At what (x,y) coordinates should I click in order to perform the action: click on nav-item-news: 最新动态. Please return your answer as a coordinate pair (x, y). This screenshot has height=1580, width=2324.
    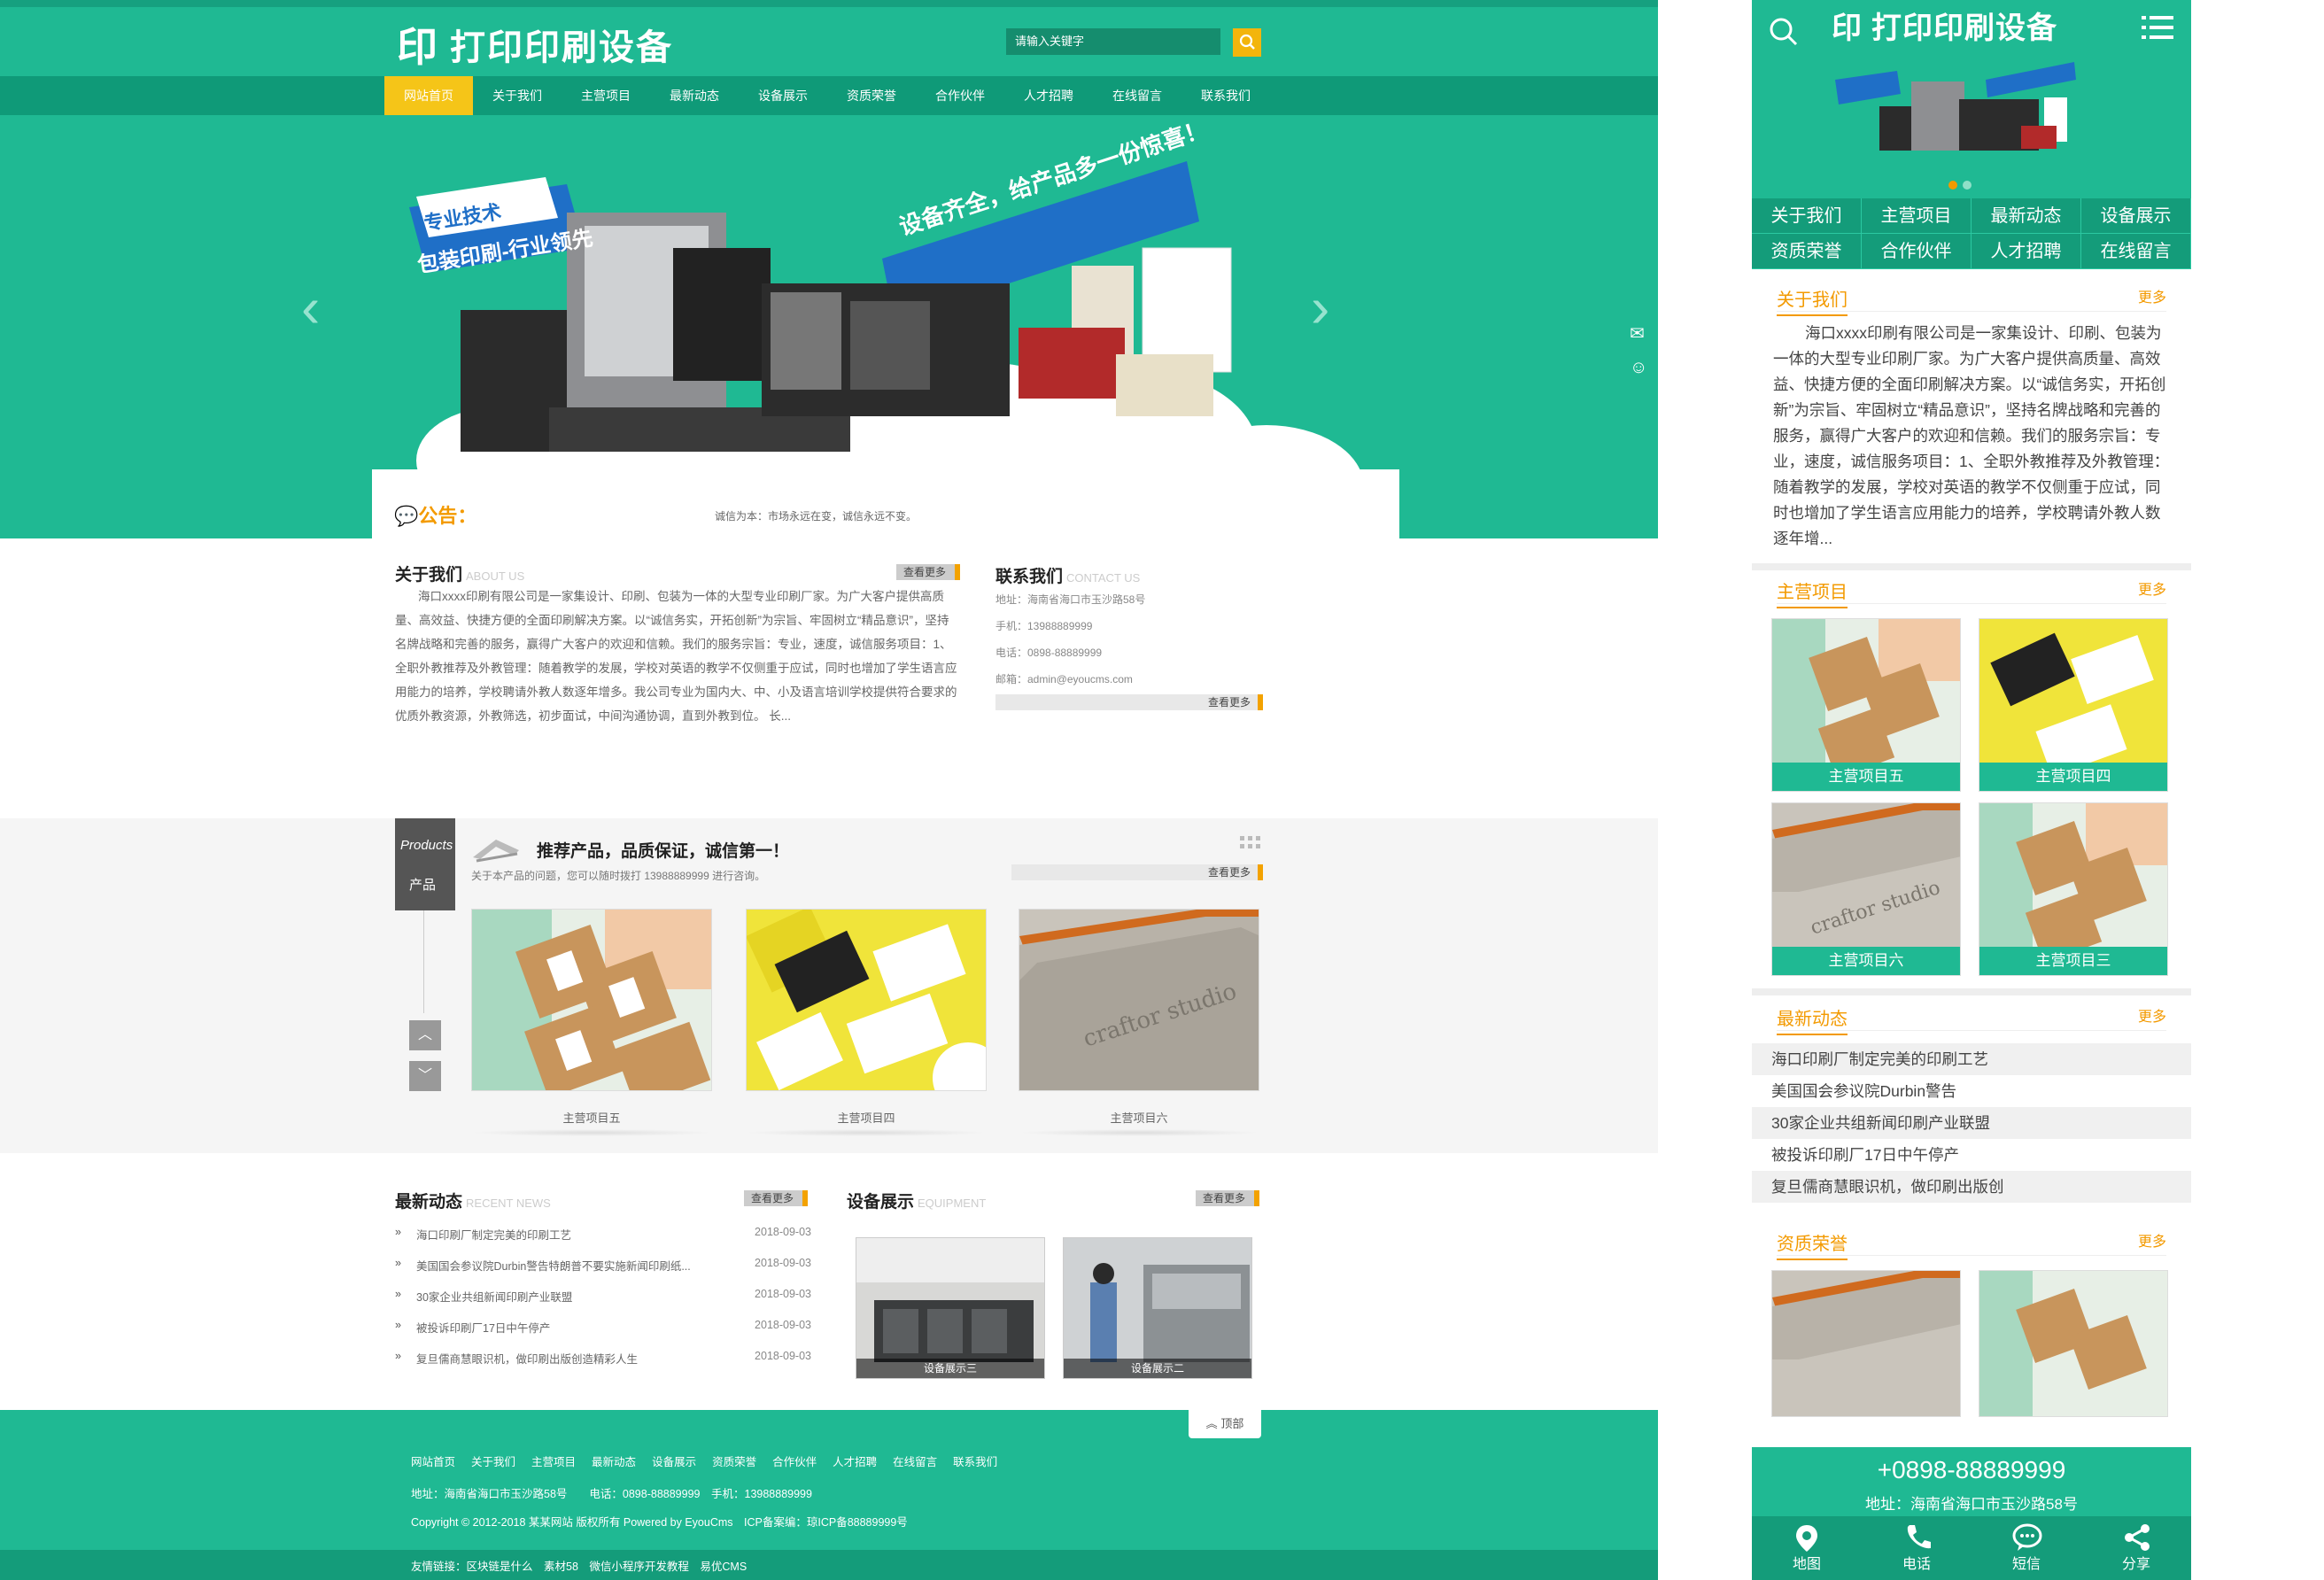
    Looking at the image, I should click on (694, 95).